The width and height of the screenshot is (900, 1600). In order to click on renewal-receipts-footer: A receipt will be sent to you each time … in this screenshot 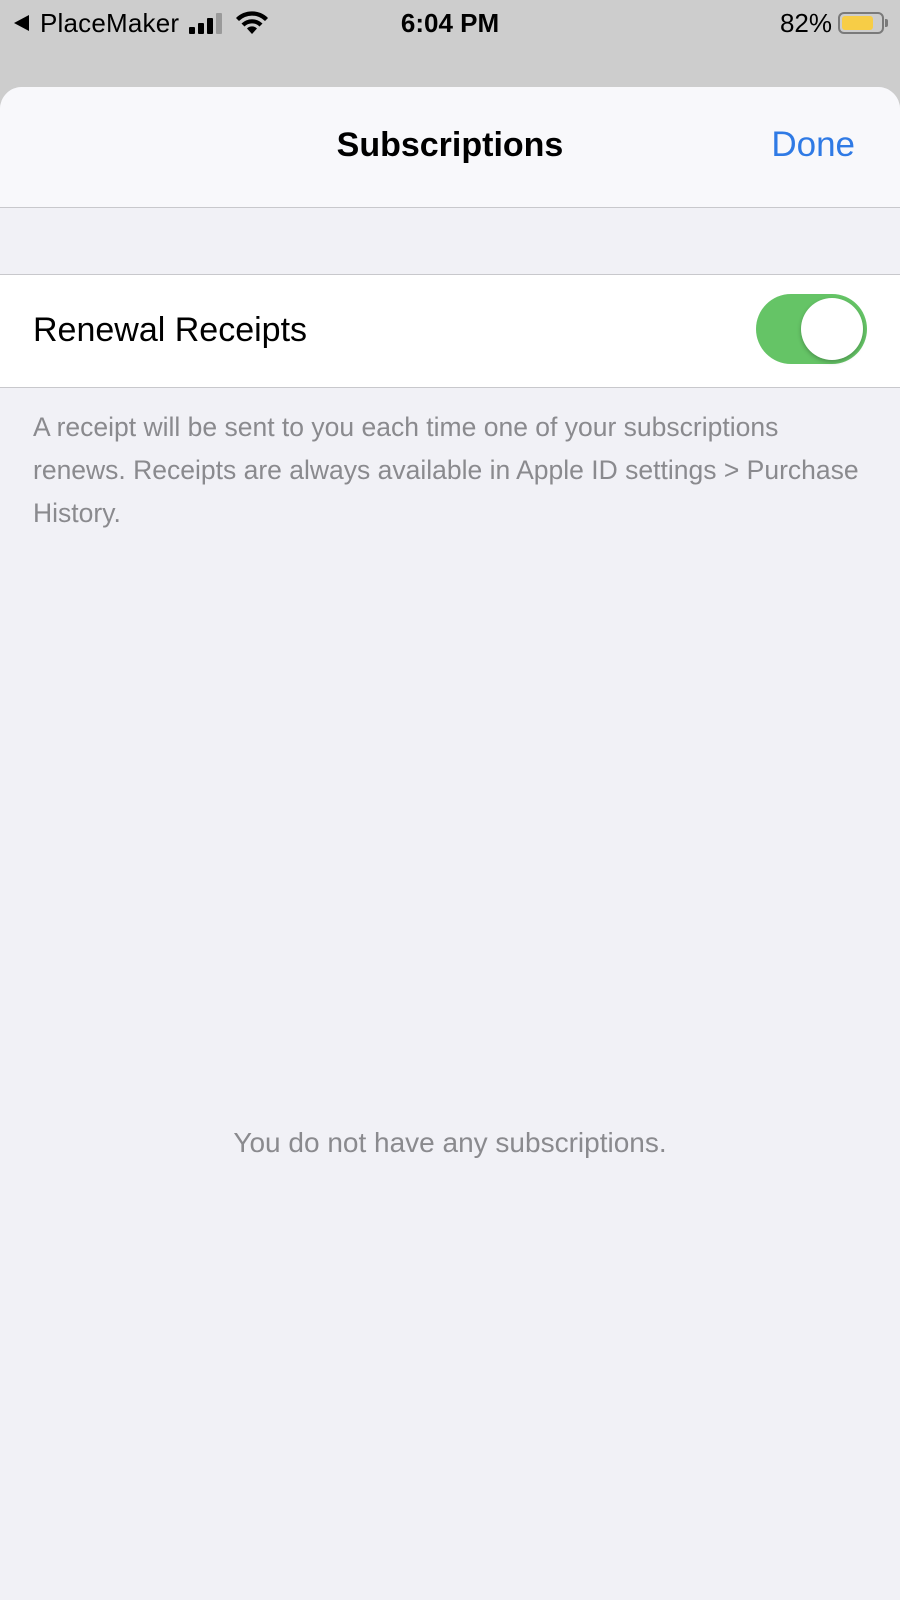, I will do `click(446, 470)`.